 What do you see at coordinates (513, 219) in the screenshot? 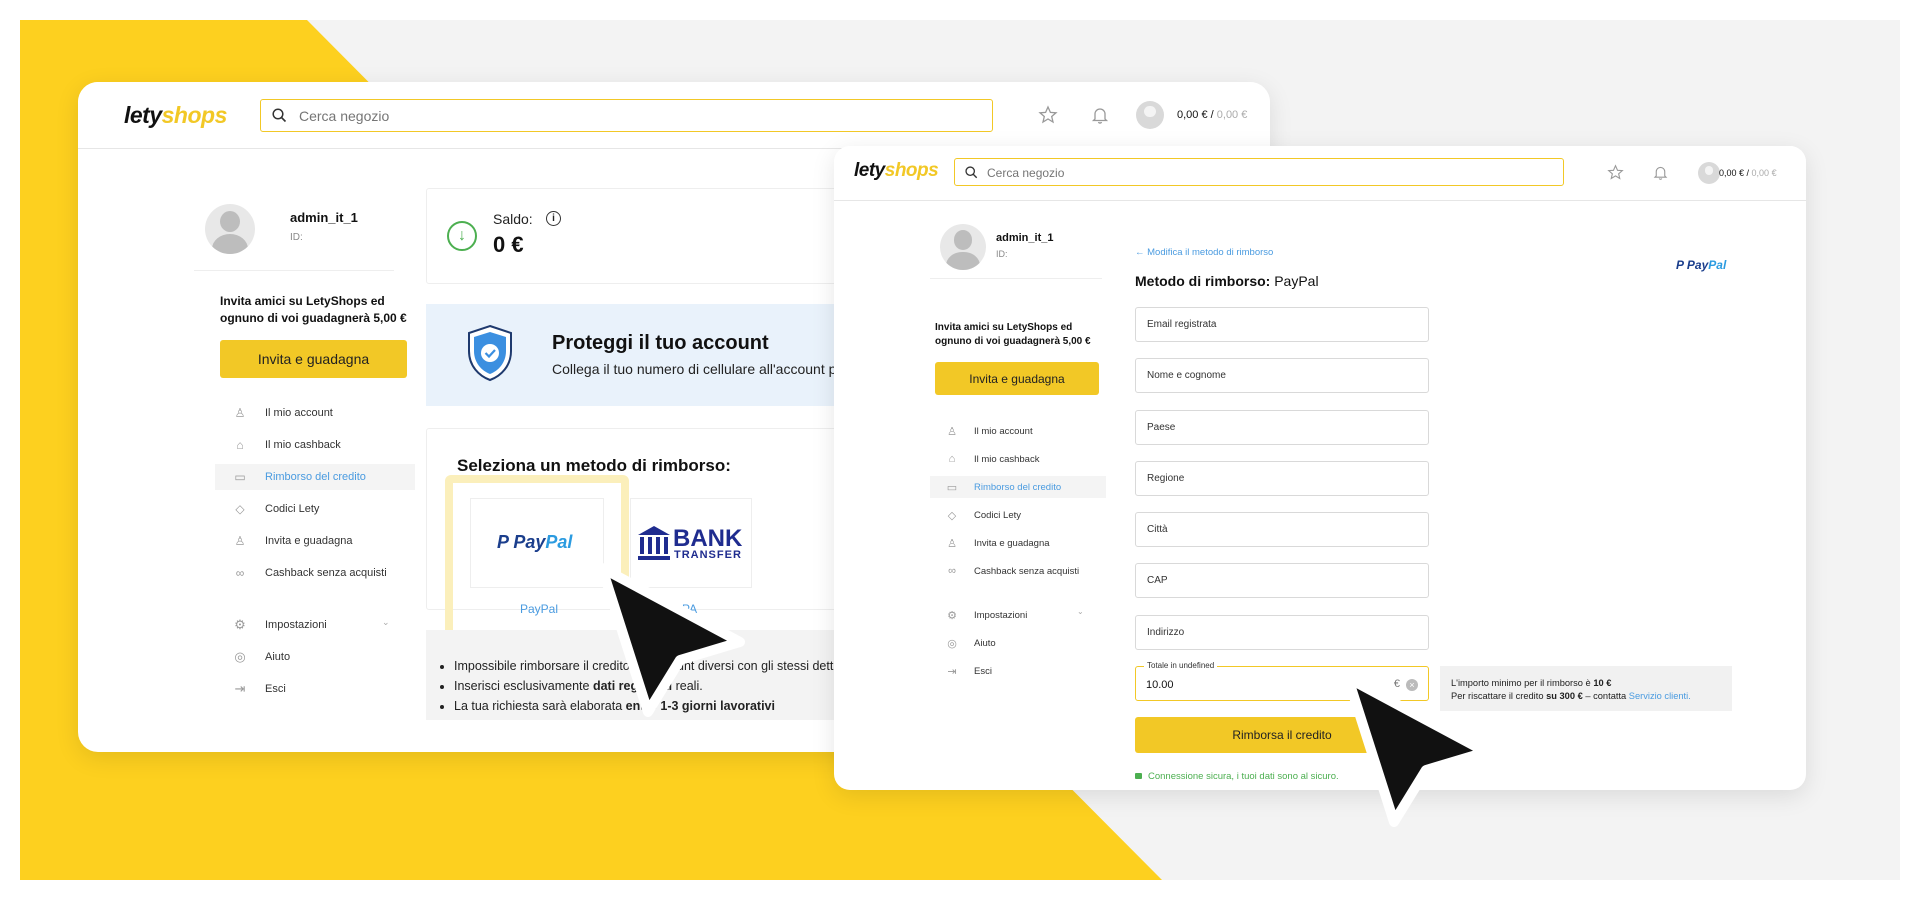
I see `saldo-label: Saldo:` at bounding box center [513, 219].